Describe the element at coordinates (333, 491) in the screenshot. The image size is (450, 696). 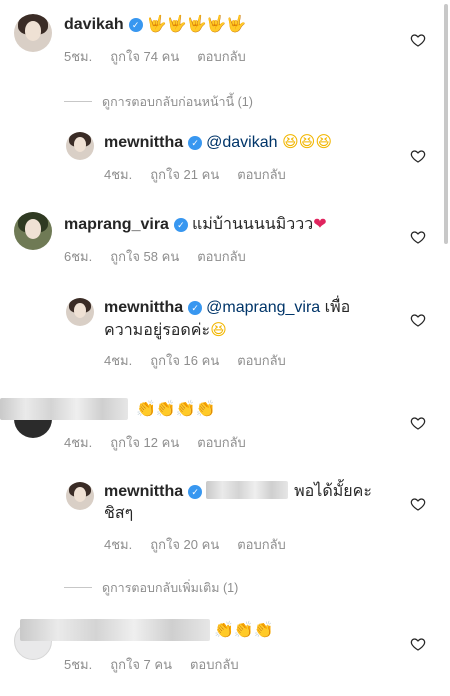
I see `comment-body: พอได้มั้ยคะ` at that location.